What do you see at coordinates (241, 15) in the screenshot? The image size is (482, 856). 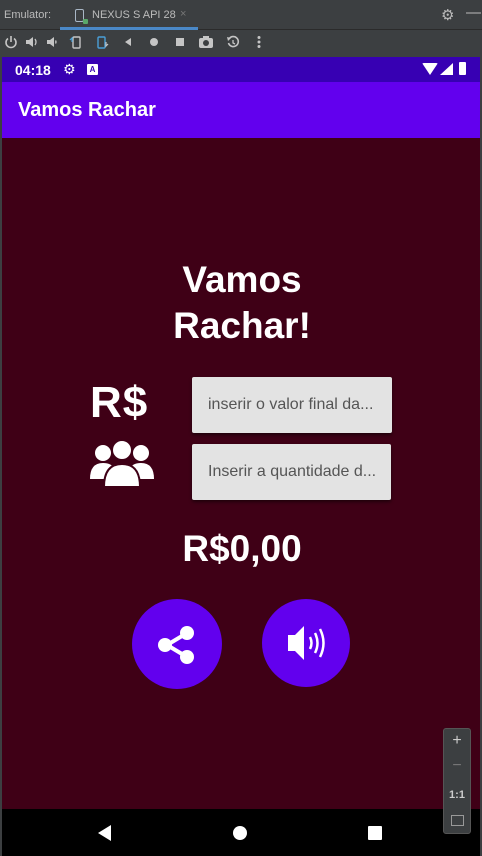 I see `emulator-tab-bar: Emulator: NEXUS S API 28 × ⚙ —` at bounding box center [241, 15].